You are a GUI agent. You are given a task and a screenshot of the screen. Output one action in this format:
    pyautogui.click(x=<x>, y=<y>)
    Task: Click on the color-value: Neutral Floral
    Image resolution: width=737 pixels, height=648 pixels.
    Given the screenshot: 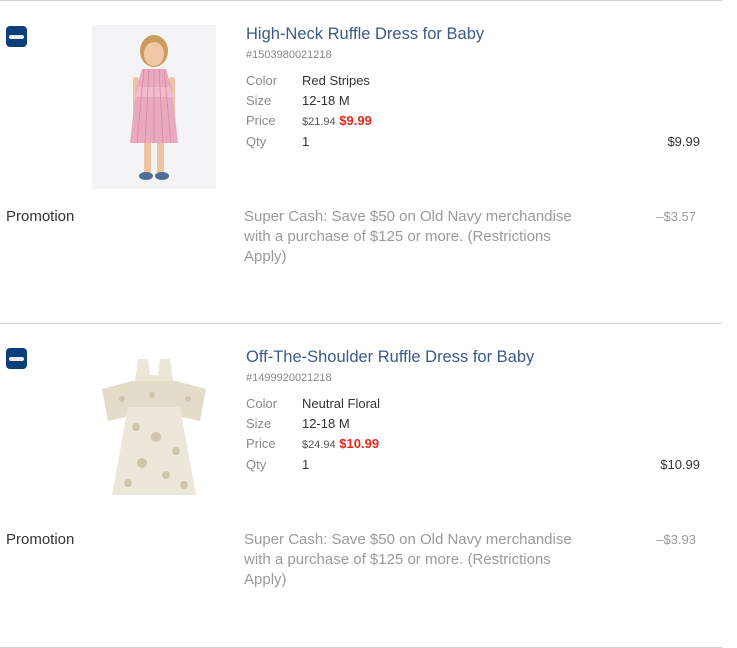 What is the action you would take?
    pyautogui.click(x=341, y=403)
    